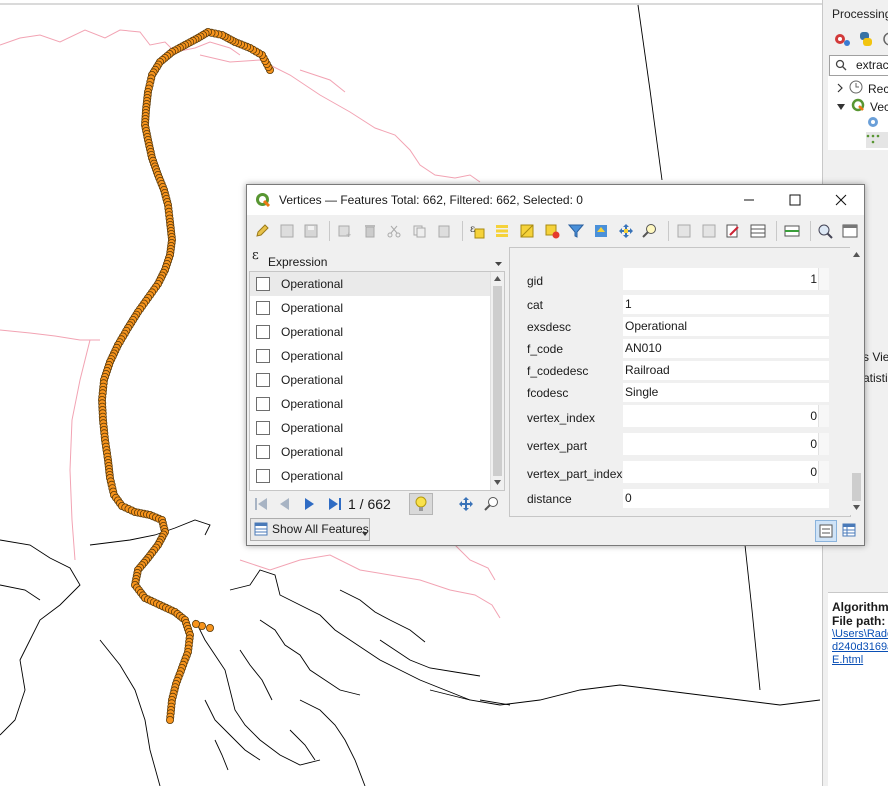 The image size is (888, 786). Describe the element at coordinates (856, 381) in the screenshot. I see `form-scrollbar` at that location.